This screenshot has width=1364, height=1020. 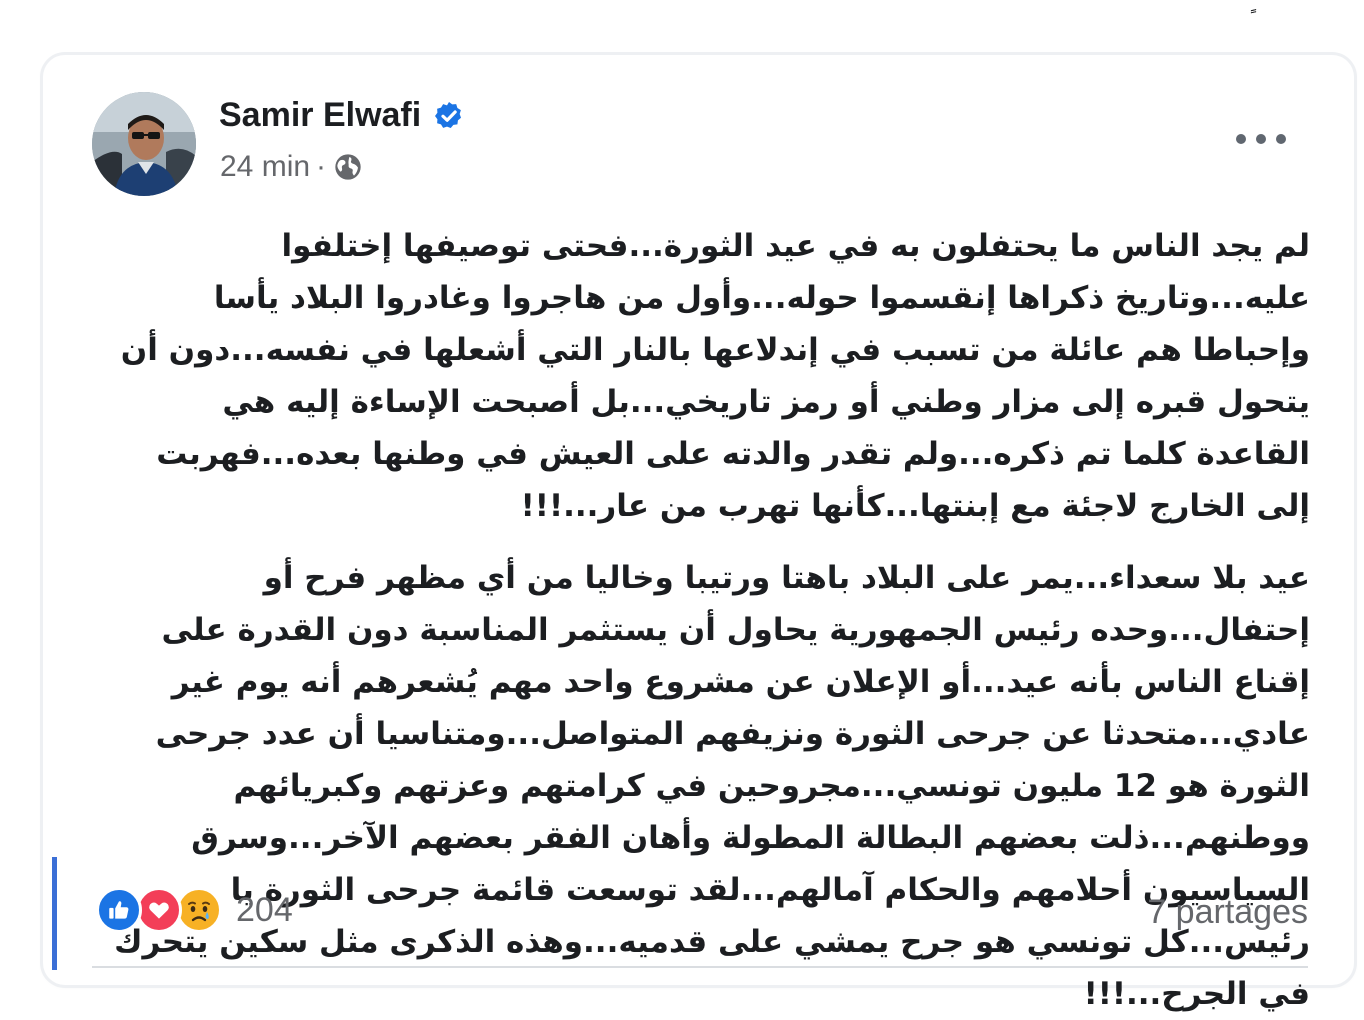 What do you see at coordinates (265, 167) in the screenshot?
I see `post-time-link: 24 min` at bounding box center [265, 167].